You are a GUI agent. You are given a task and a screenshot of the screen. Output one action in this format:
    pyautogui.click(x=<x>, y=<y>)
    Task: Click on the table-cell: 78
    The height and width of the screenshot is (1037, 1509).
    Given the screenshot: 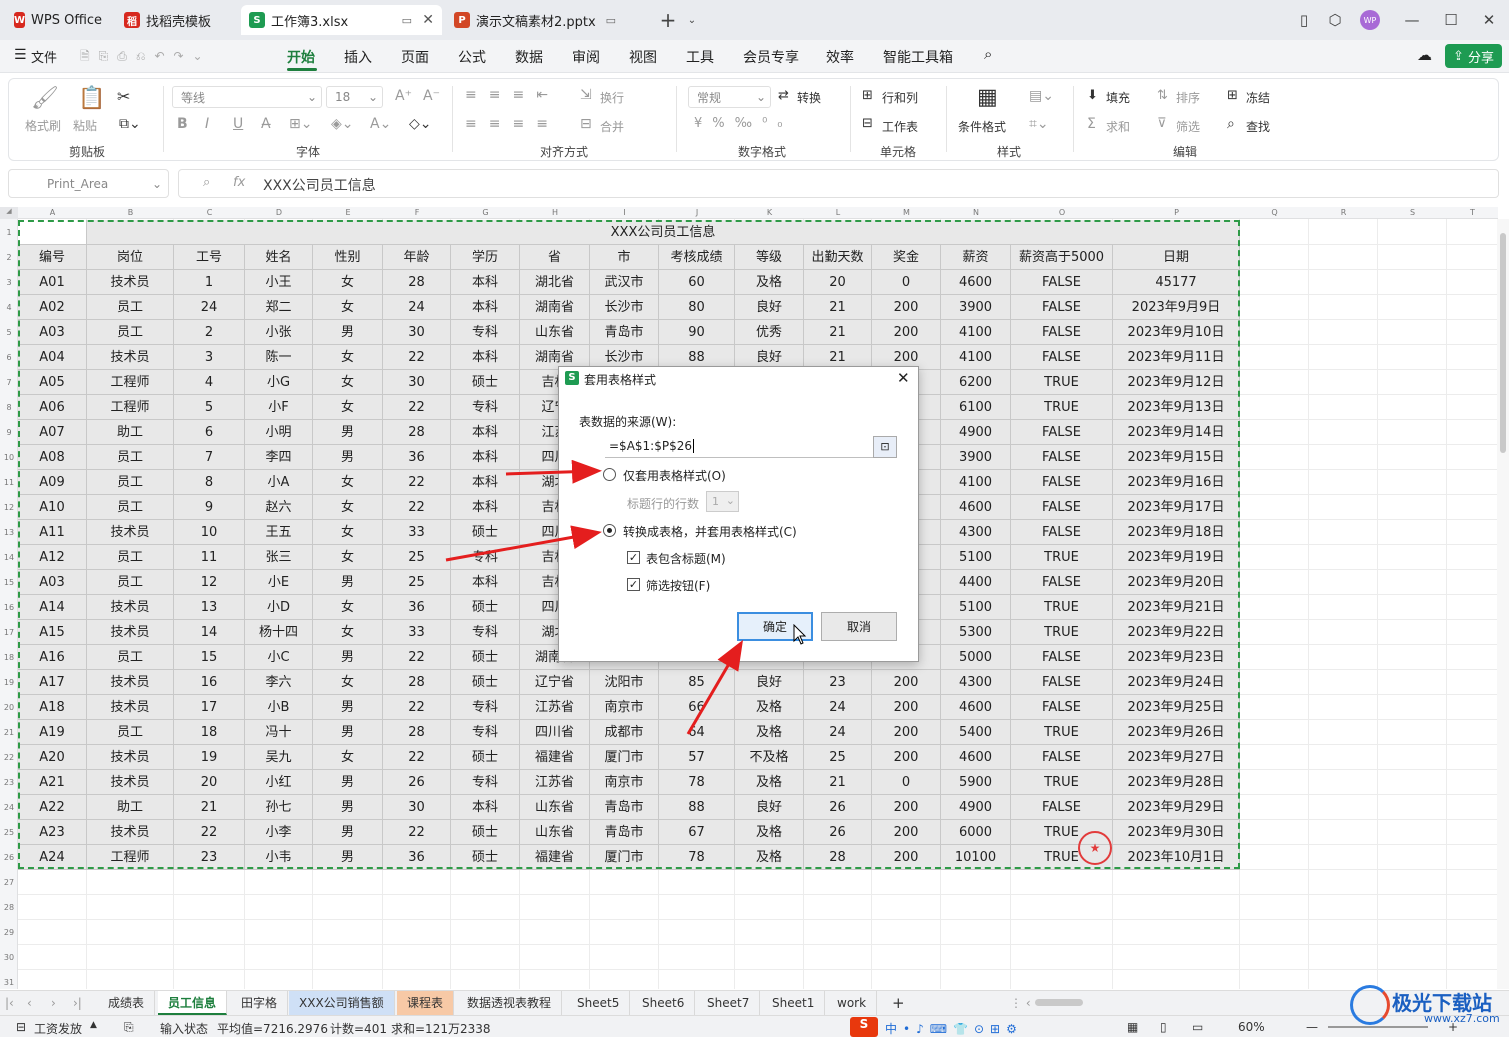 What is the action you would take?
    pyautogui.click(x=697, y=782)
    